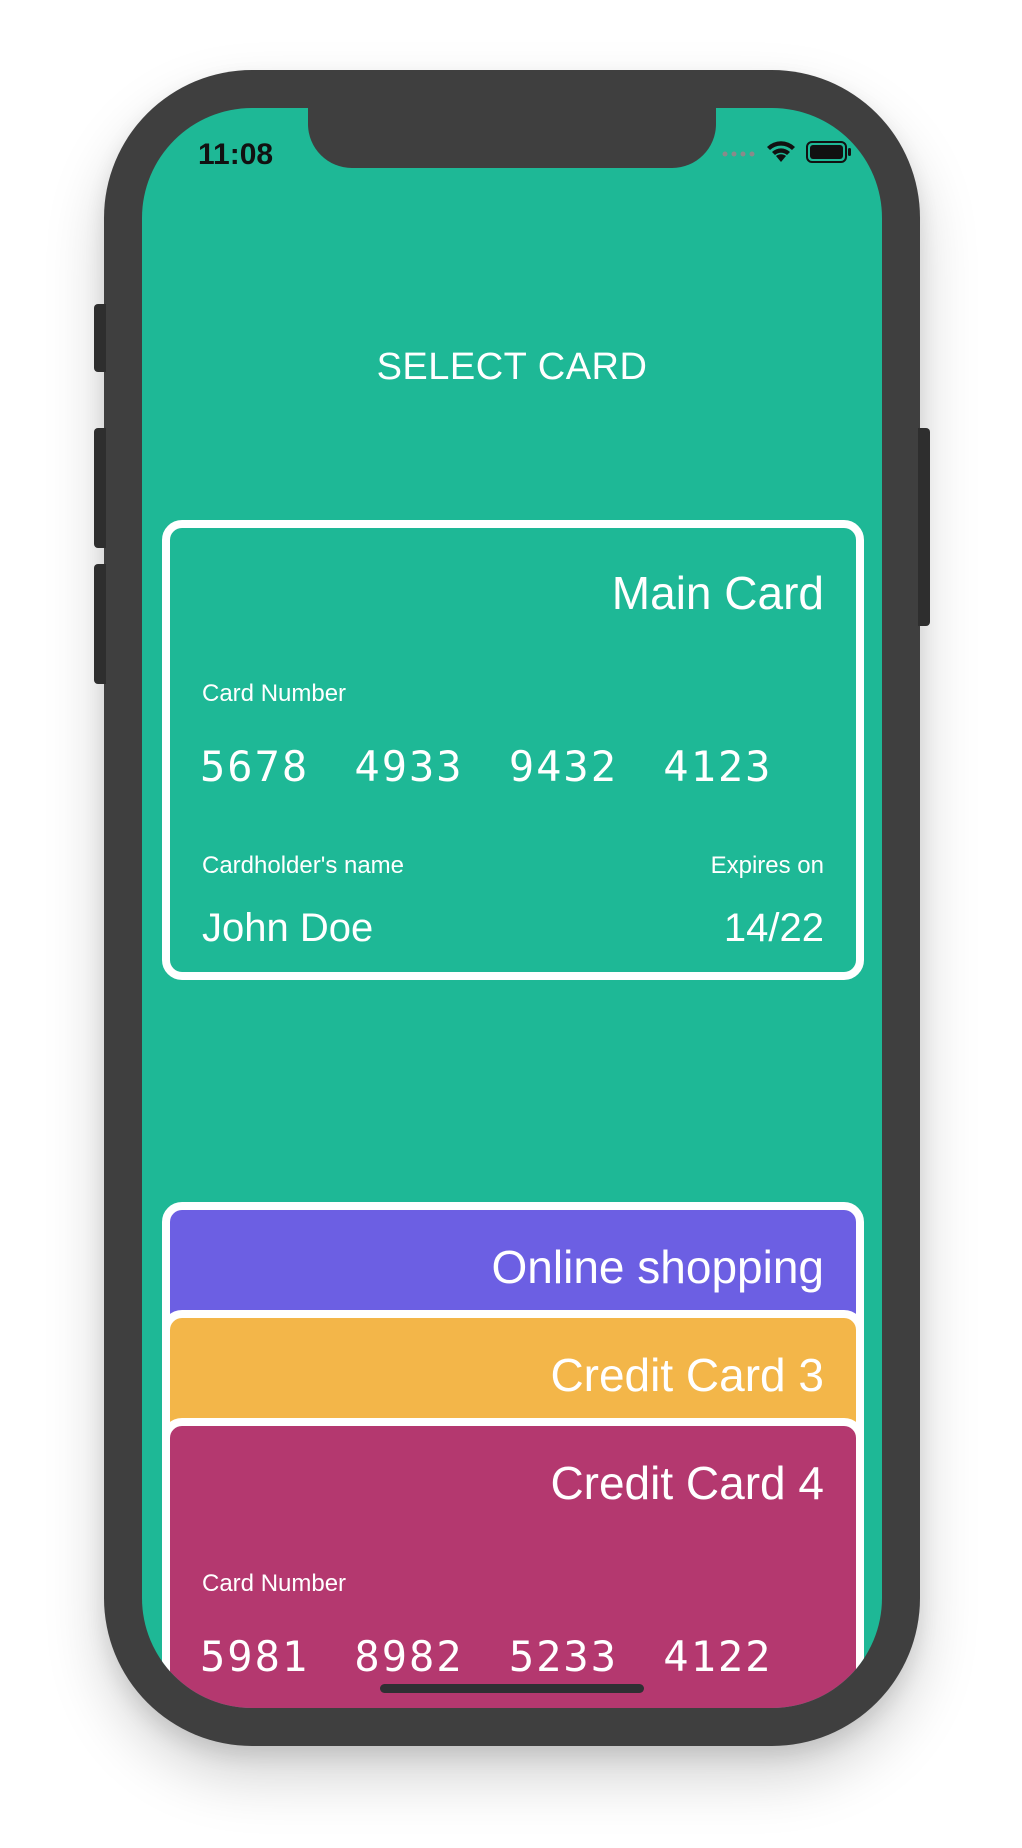 The width and height of the screenshot is (1022, 1848). What do you see at coordinates (657, 1267) in the screenshot?
I see `card-name: Online shopping` at bounding box center [657, 1267].